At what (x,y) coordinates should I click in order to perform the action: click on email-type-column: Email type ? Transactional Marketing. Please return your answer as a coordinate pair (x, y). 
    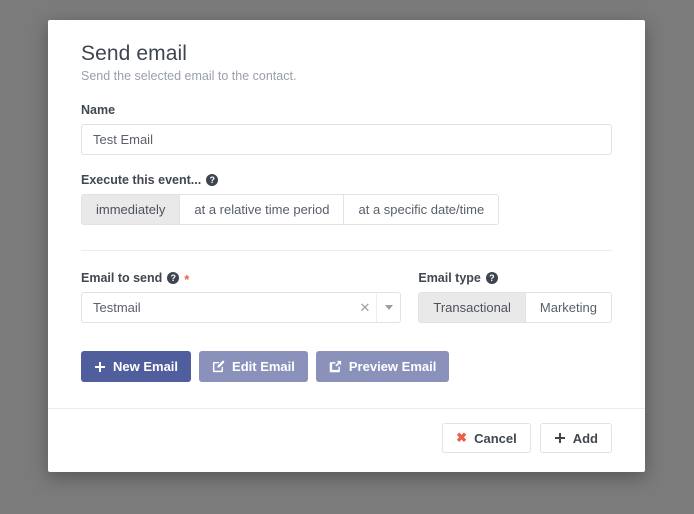
    Looking at the image, I should click on (508, 297).